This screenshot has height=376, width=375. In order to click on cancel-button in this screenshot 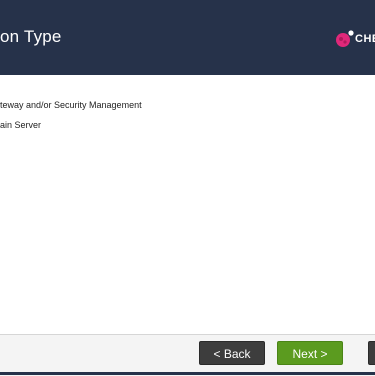, I will do `click(371, 353)`.